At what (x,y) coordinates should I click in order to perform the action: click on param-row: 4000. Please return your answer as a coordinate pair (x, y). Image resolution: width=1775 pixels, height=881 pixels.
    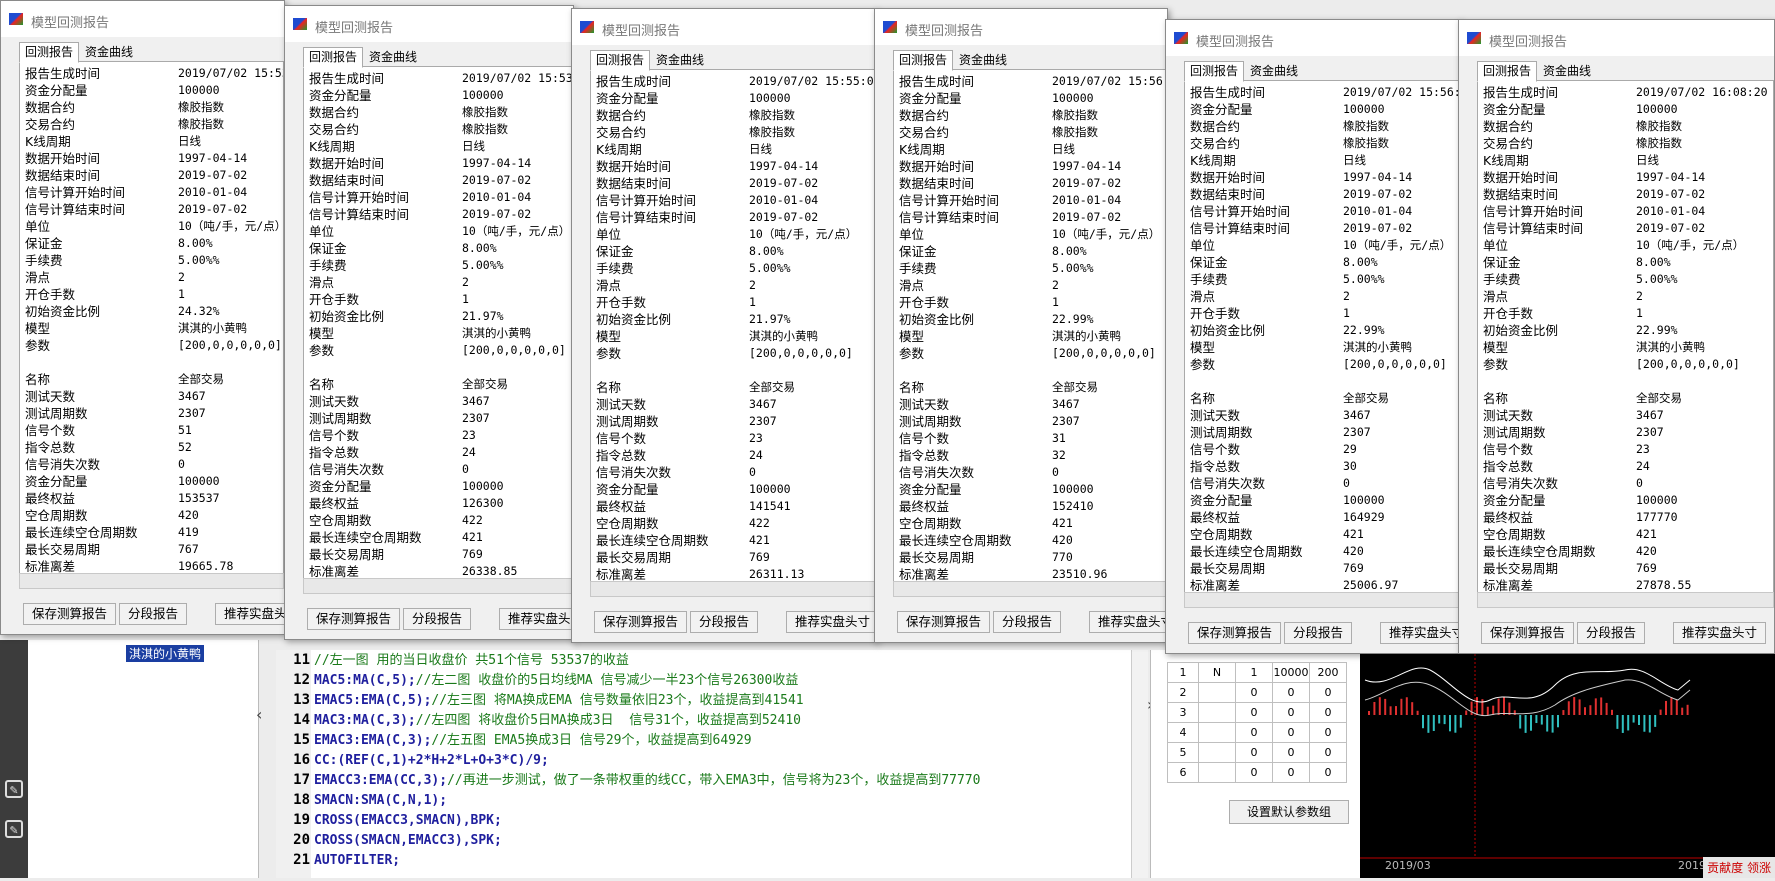
    Looking at the image, I should click on (1257, 732).